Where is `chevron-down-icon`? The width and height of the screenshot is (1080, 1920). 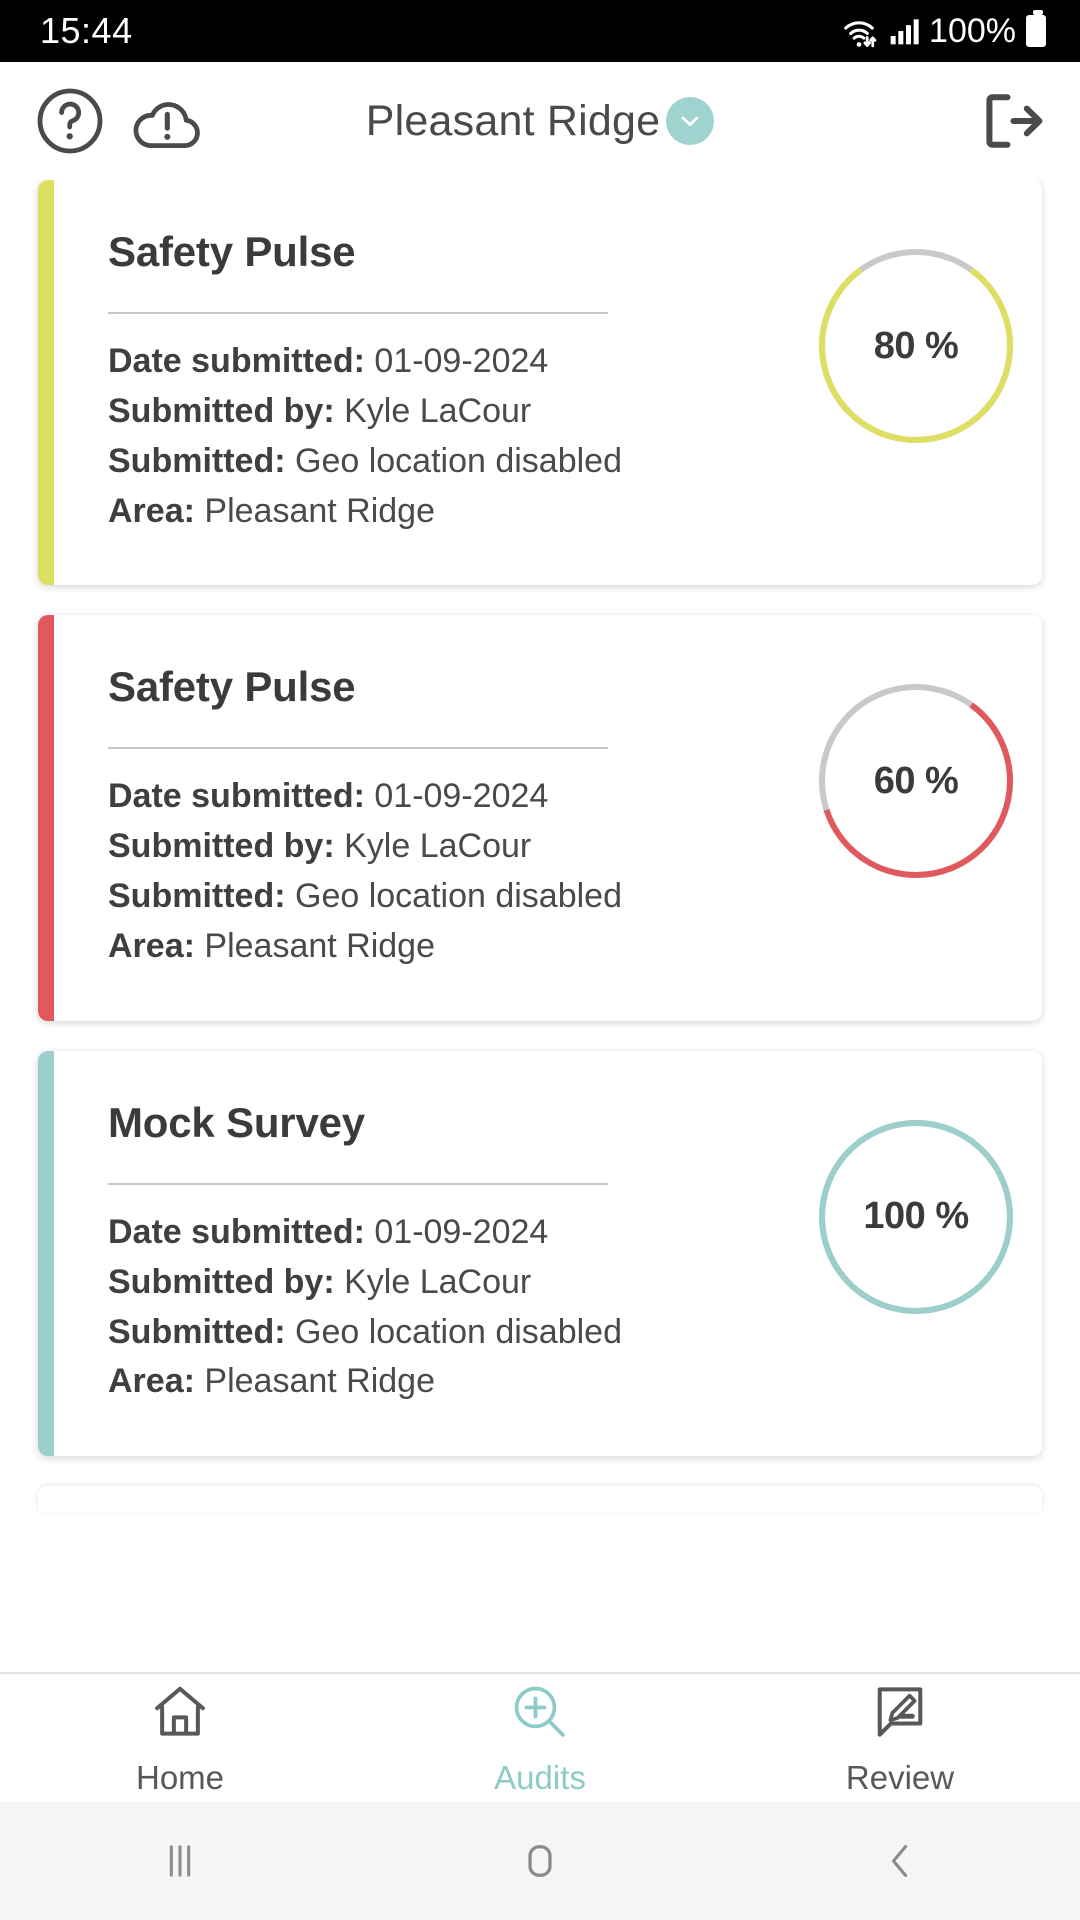 chevron-down-icon is located at coordinates (690, 121).